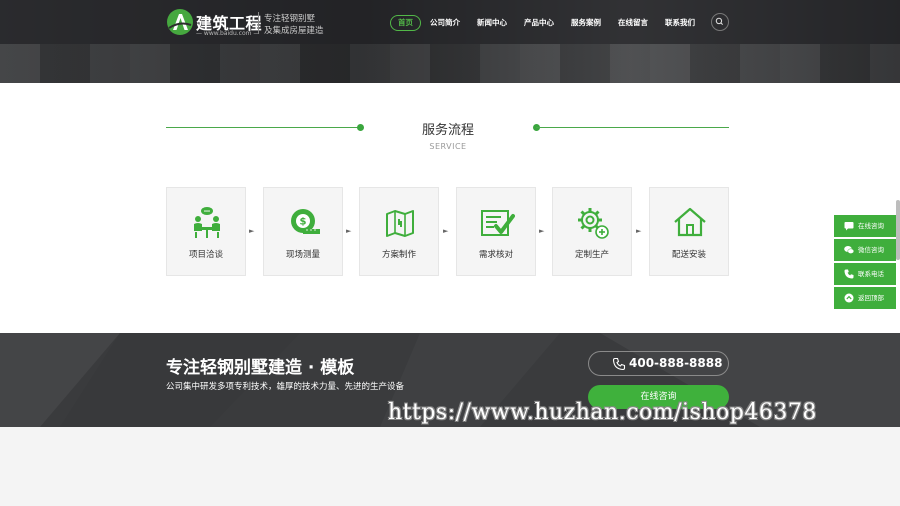  I want to click on search-button, so click(720, 22).